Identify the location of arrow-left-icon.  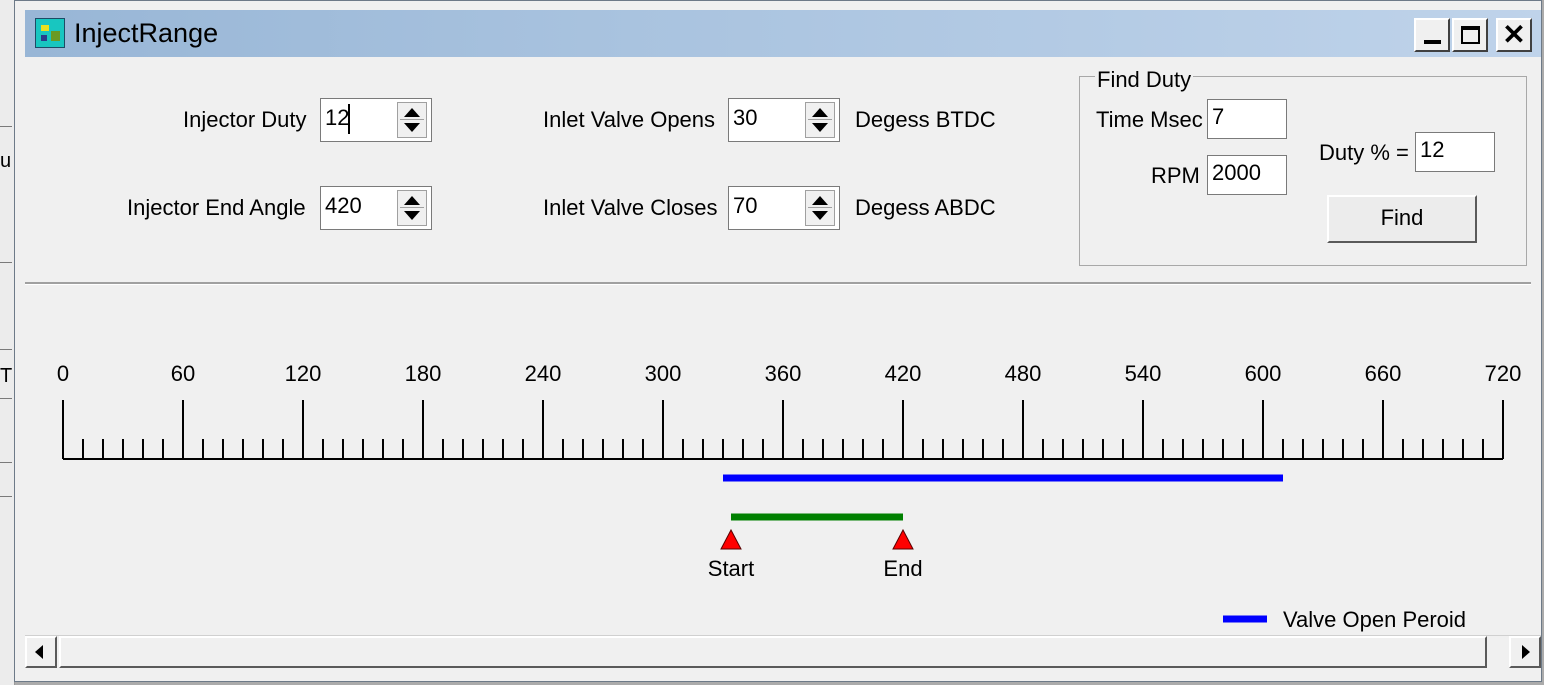
(39, 652).